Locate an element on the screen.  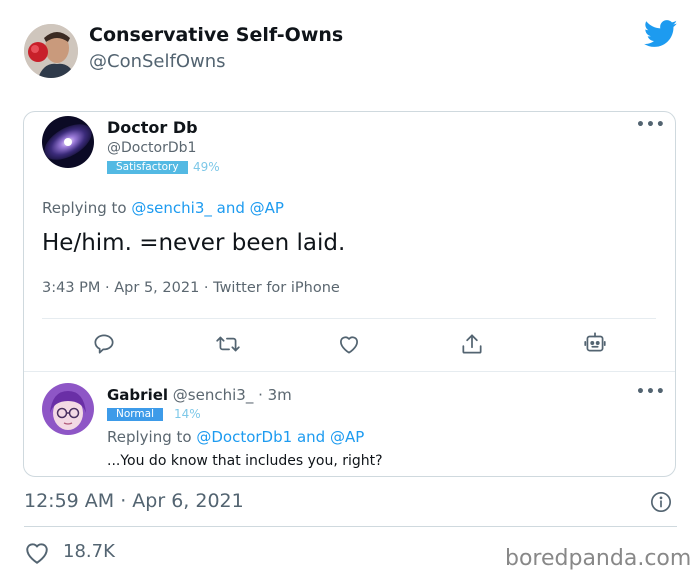
normal-percent: 14% is located at coordinates (187, 414).